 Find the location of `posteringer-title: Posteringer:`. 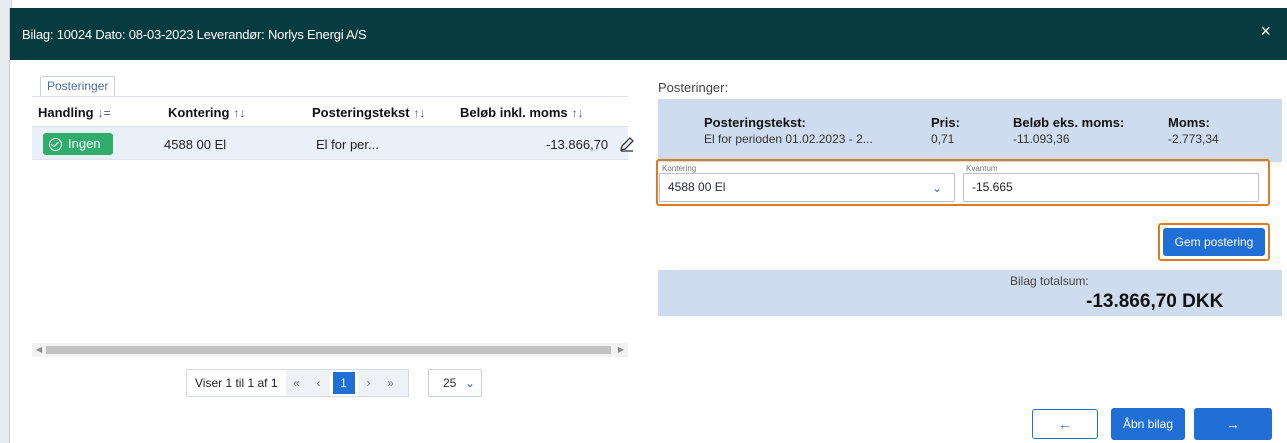

posteringer-title: Posteringer: is located at coordinates (693, 87).